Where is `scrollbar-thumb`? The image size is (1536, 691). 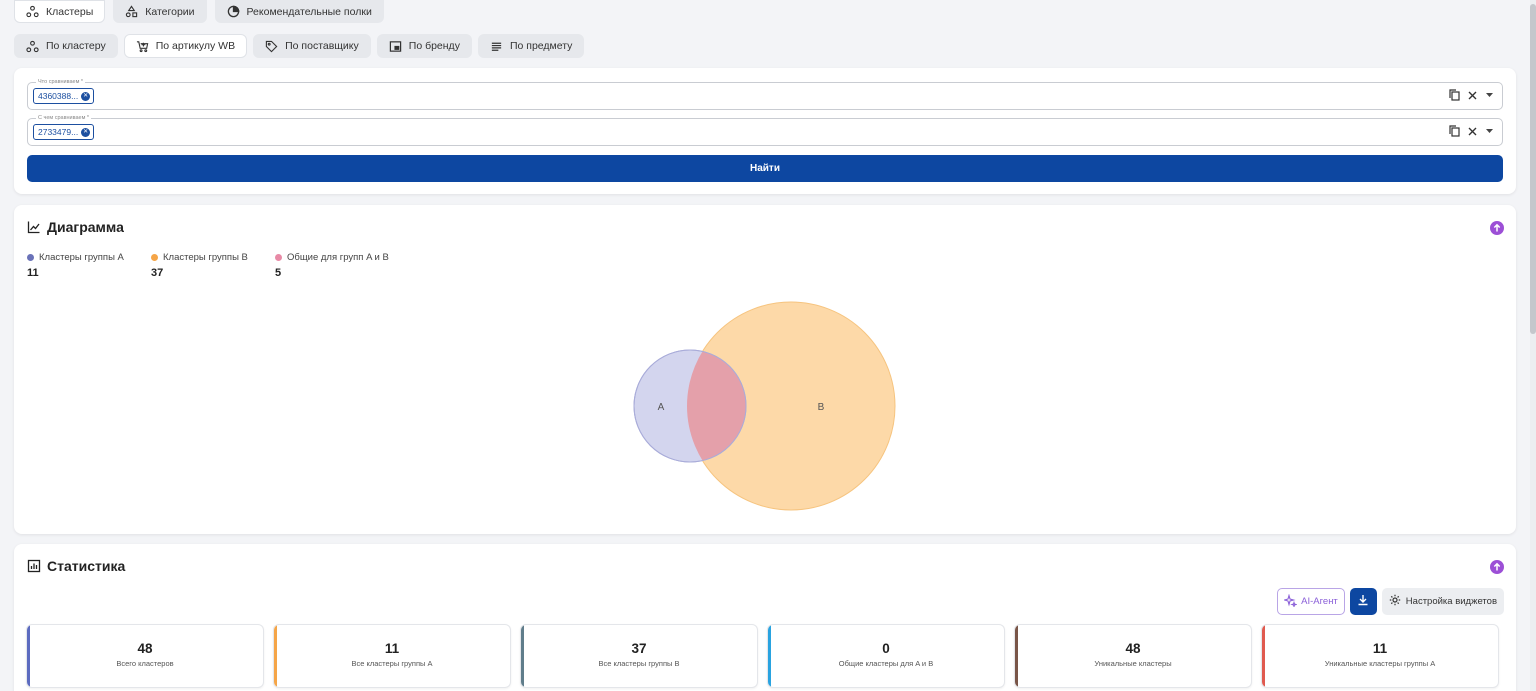
scrollbar-thumb is located at coordinates (1533, 169).